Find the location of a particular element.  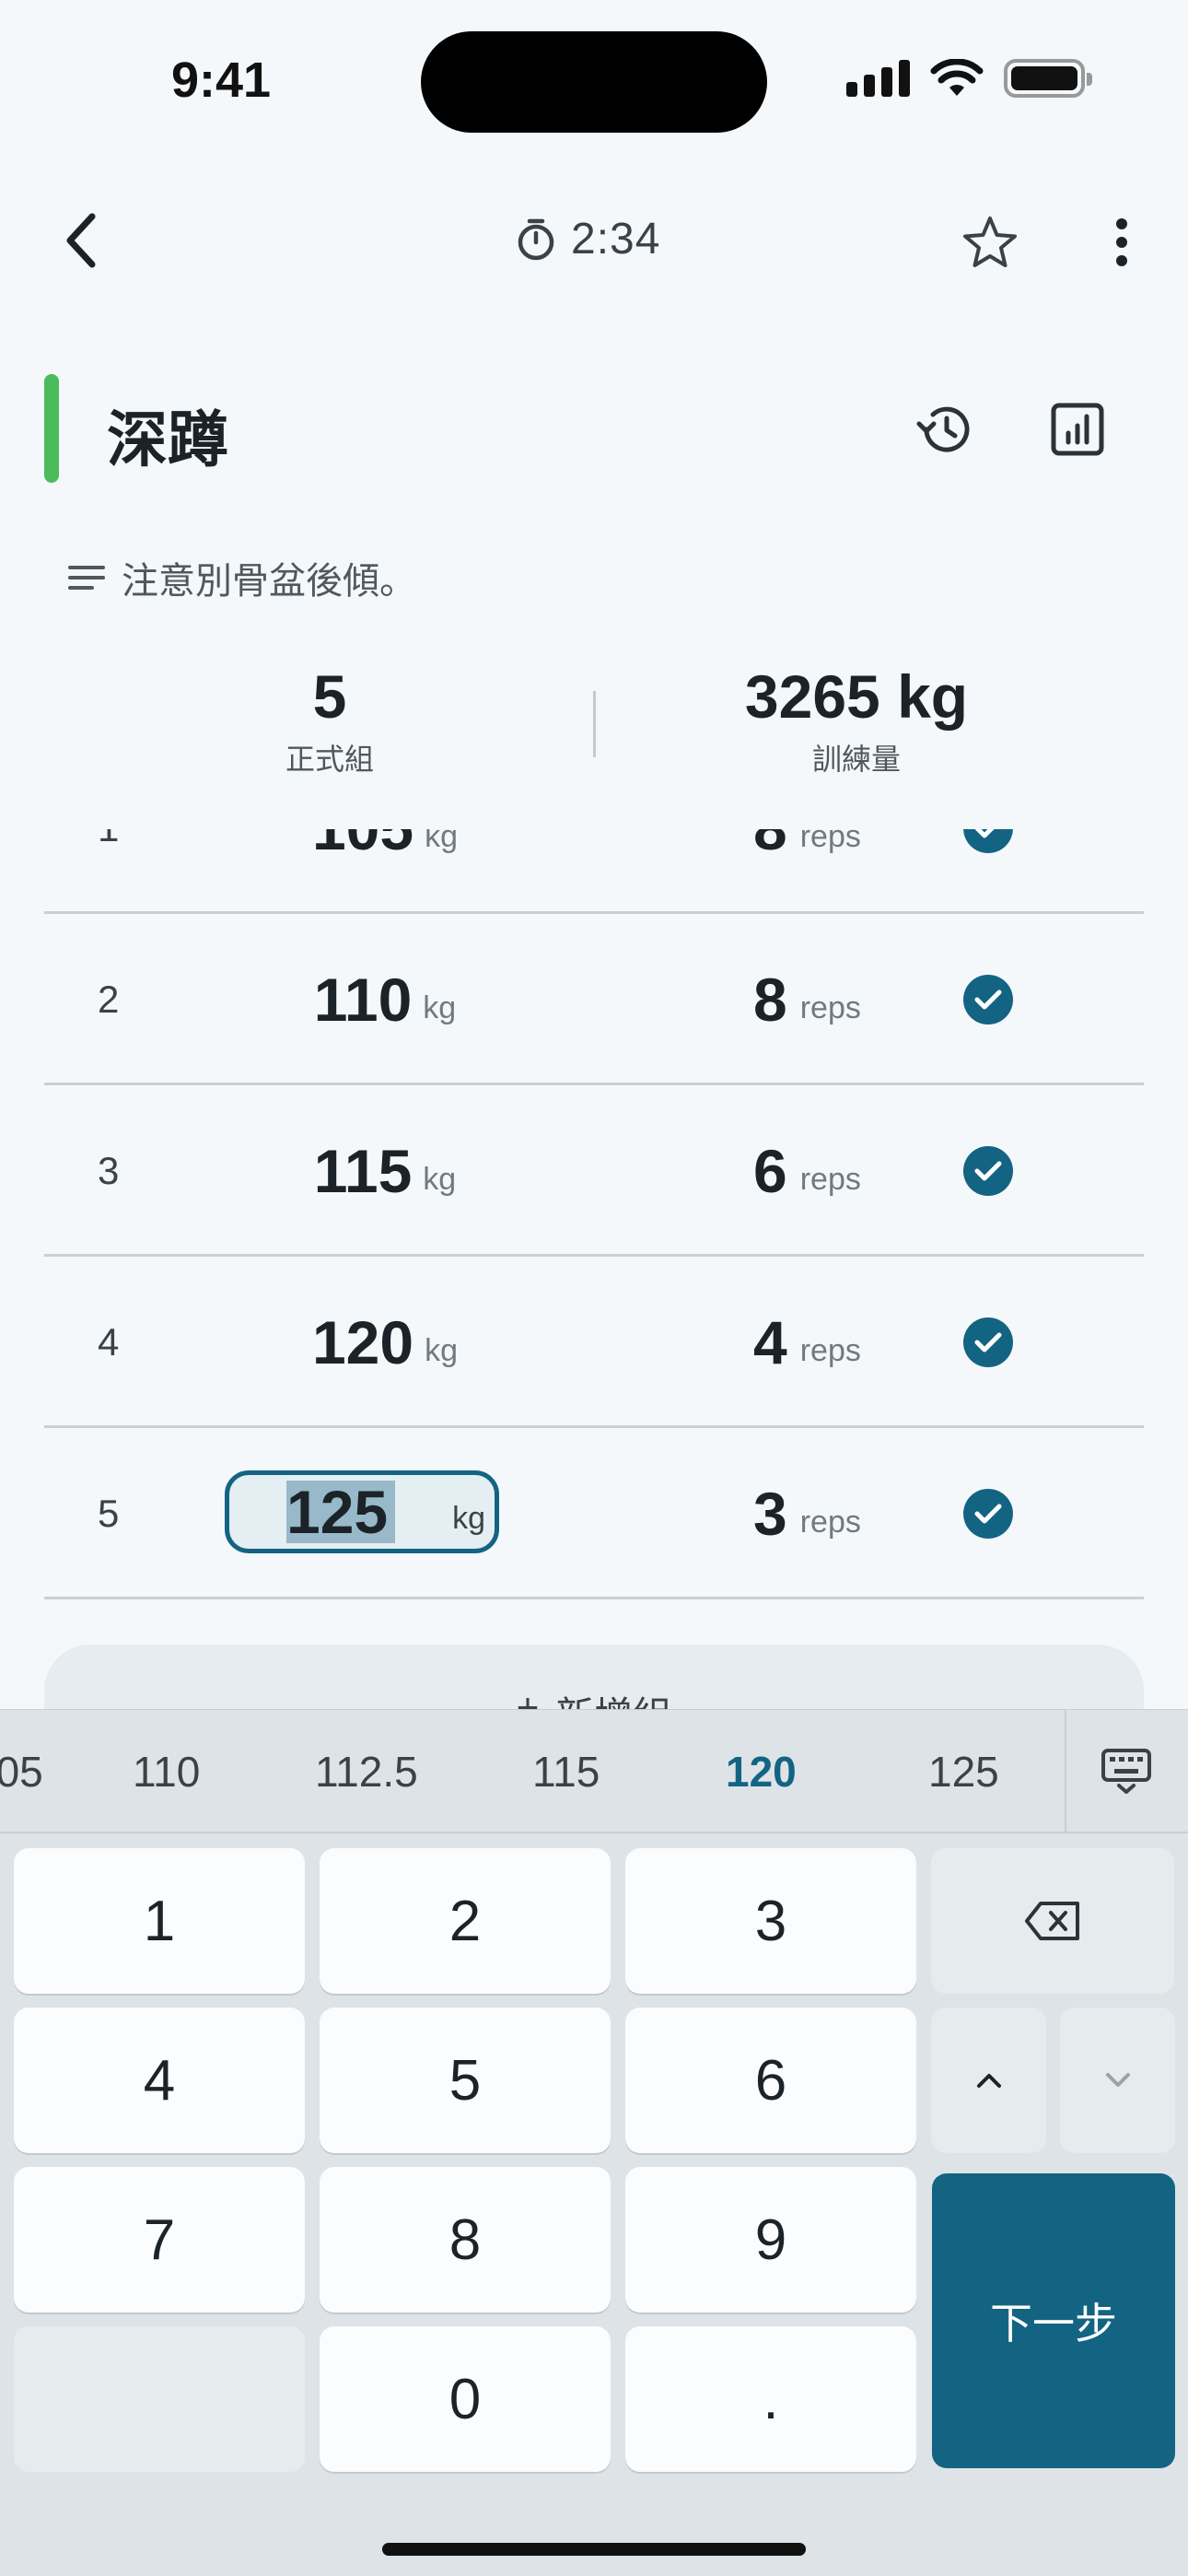

weight-value: 105 is located at coordinates (362, 846).